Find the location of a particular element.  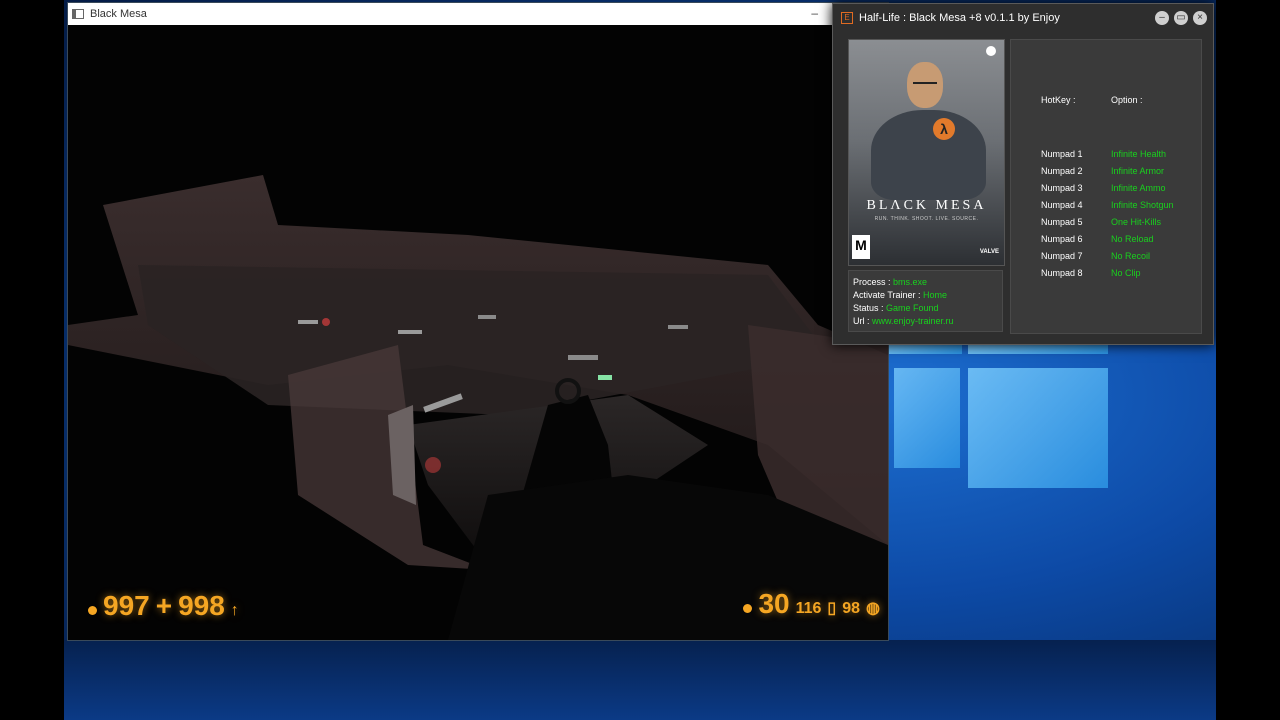

cover-tagline: RUN. THINK. SHOOT. LIVE. SOURCE. is located at coordinates (926, 219).